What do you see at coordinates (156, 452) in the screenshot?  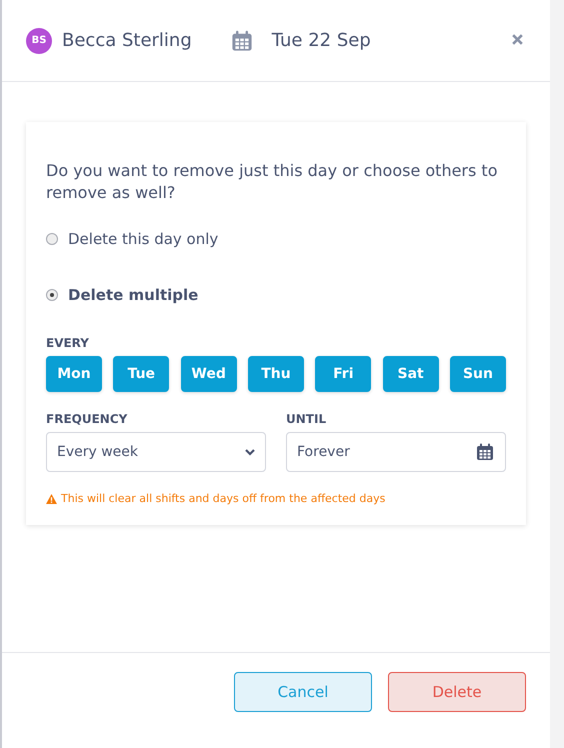 I see `frequency-select: Every week` at bounding box center [156, 452].